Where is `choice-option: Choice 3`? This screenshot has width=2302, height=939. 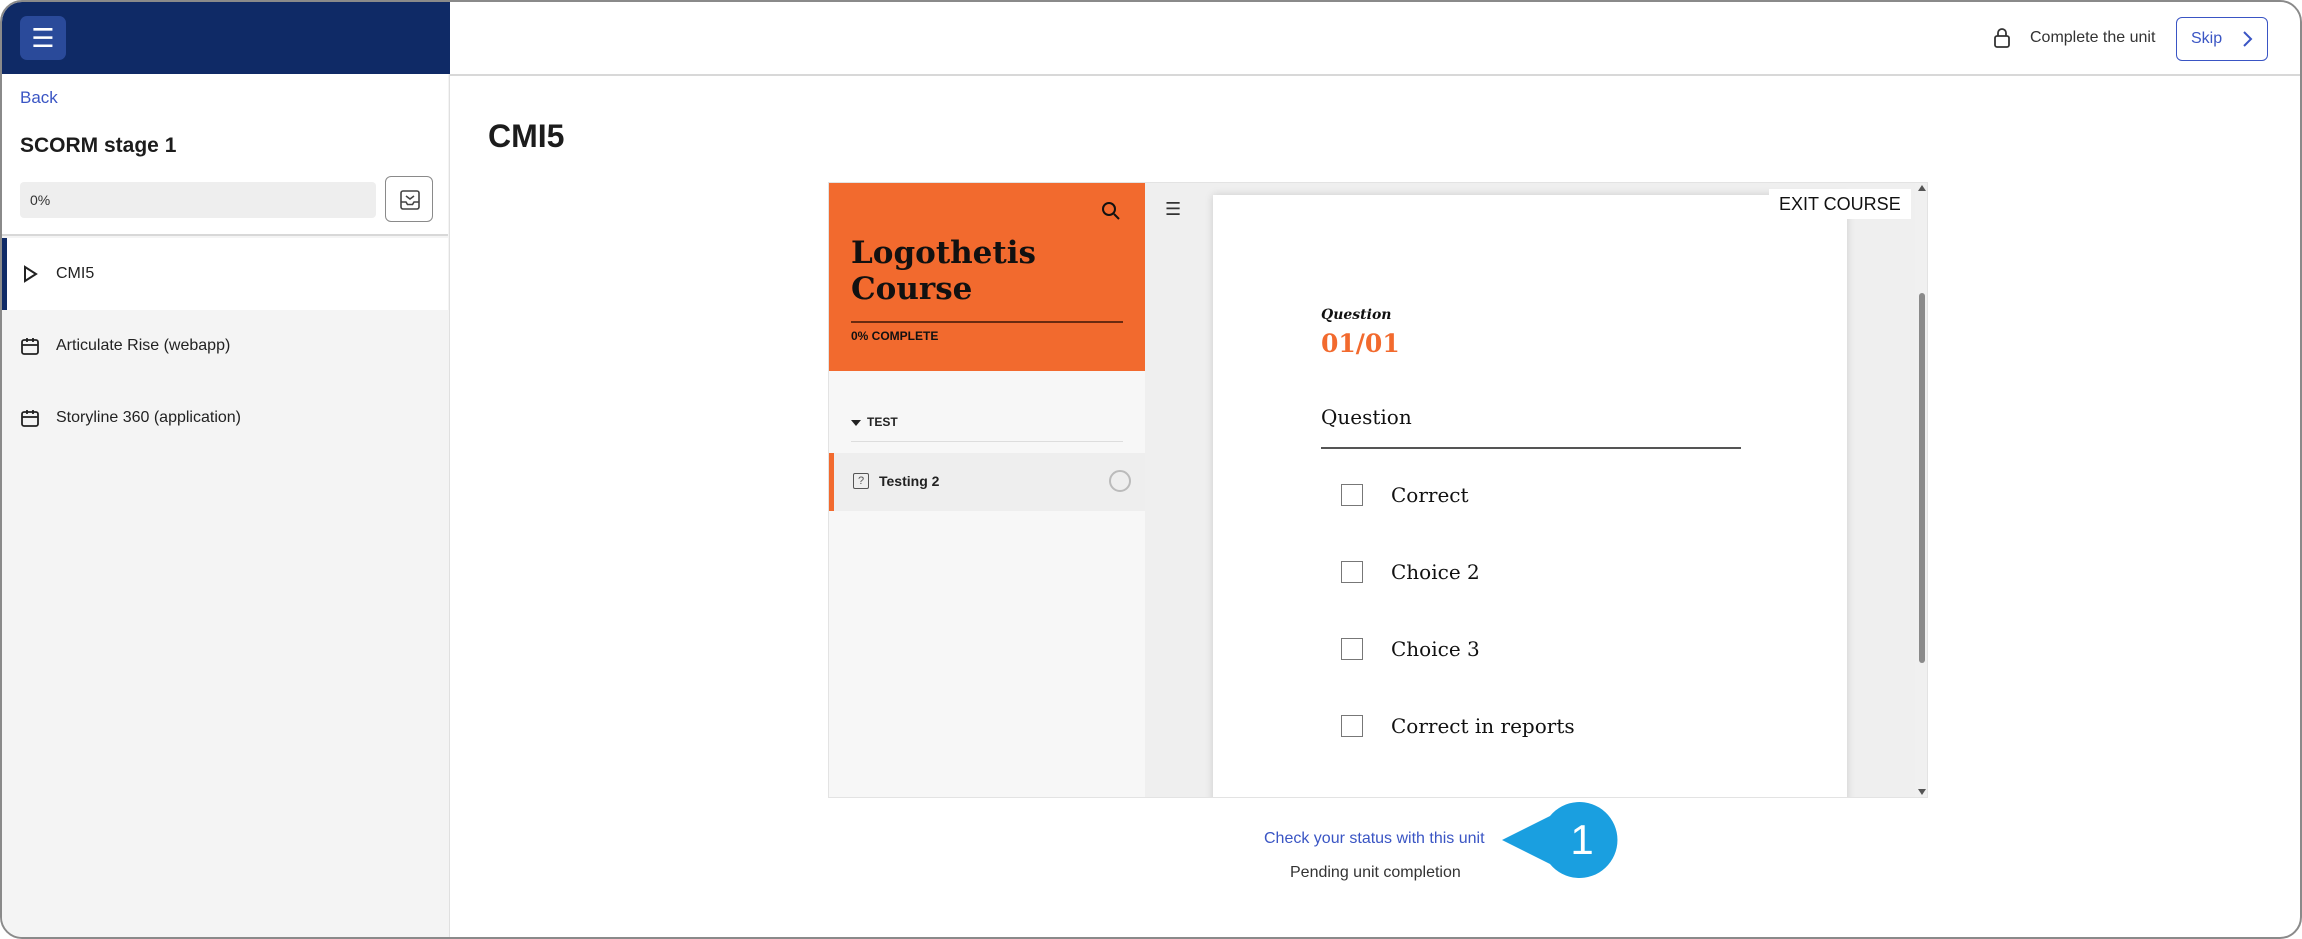 choice-option: Choice 3 is located at coordinates (1410, 649).